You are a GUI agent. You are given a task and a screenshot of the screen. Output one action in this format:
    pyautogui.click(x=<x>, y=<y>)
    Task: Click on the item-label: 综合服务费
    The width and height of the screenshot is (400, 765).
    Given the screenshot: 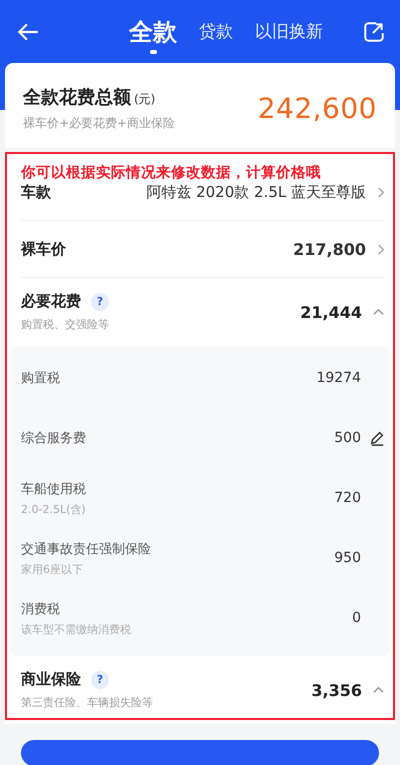 What is the action you would take?
    pyautogui.click(x=53, y=438)
    